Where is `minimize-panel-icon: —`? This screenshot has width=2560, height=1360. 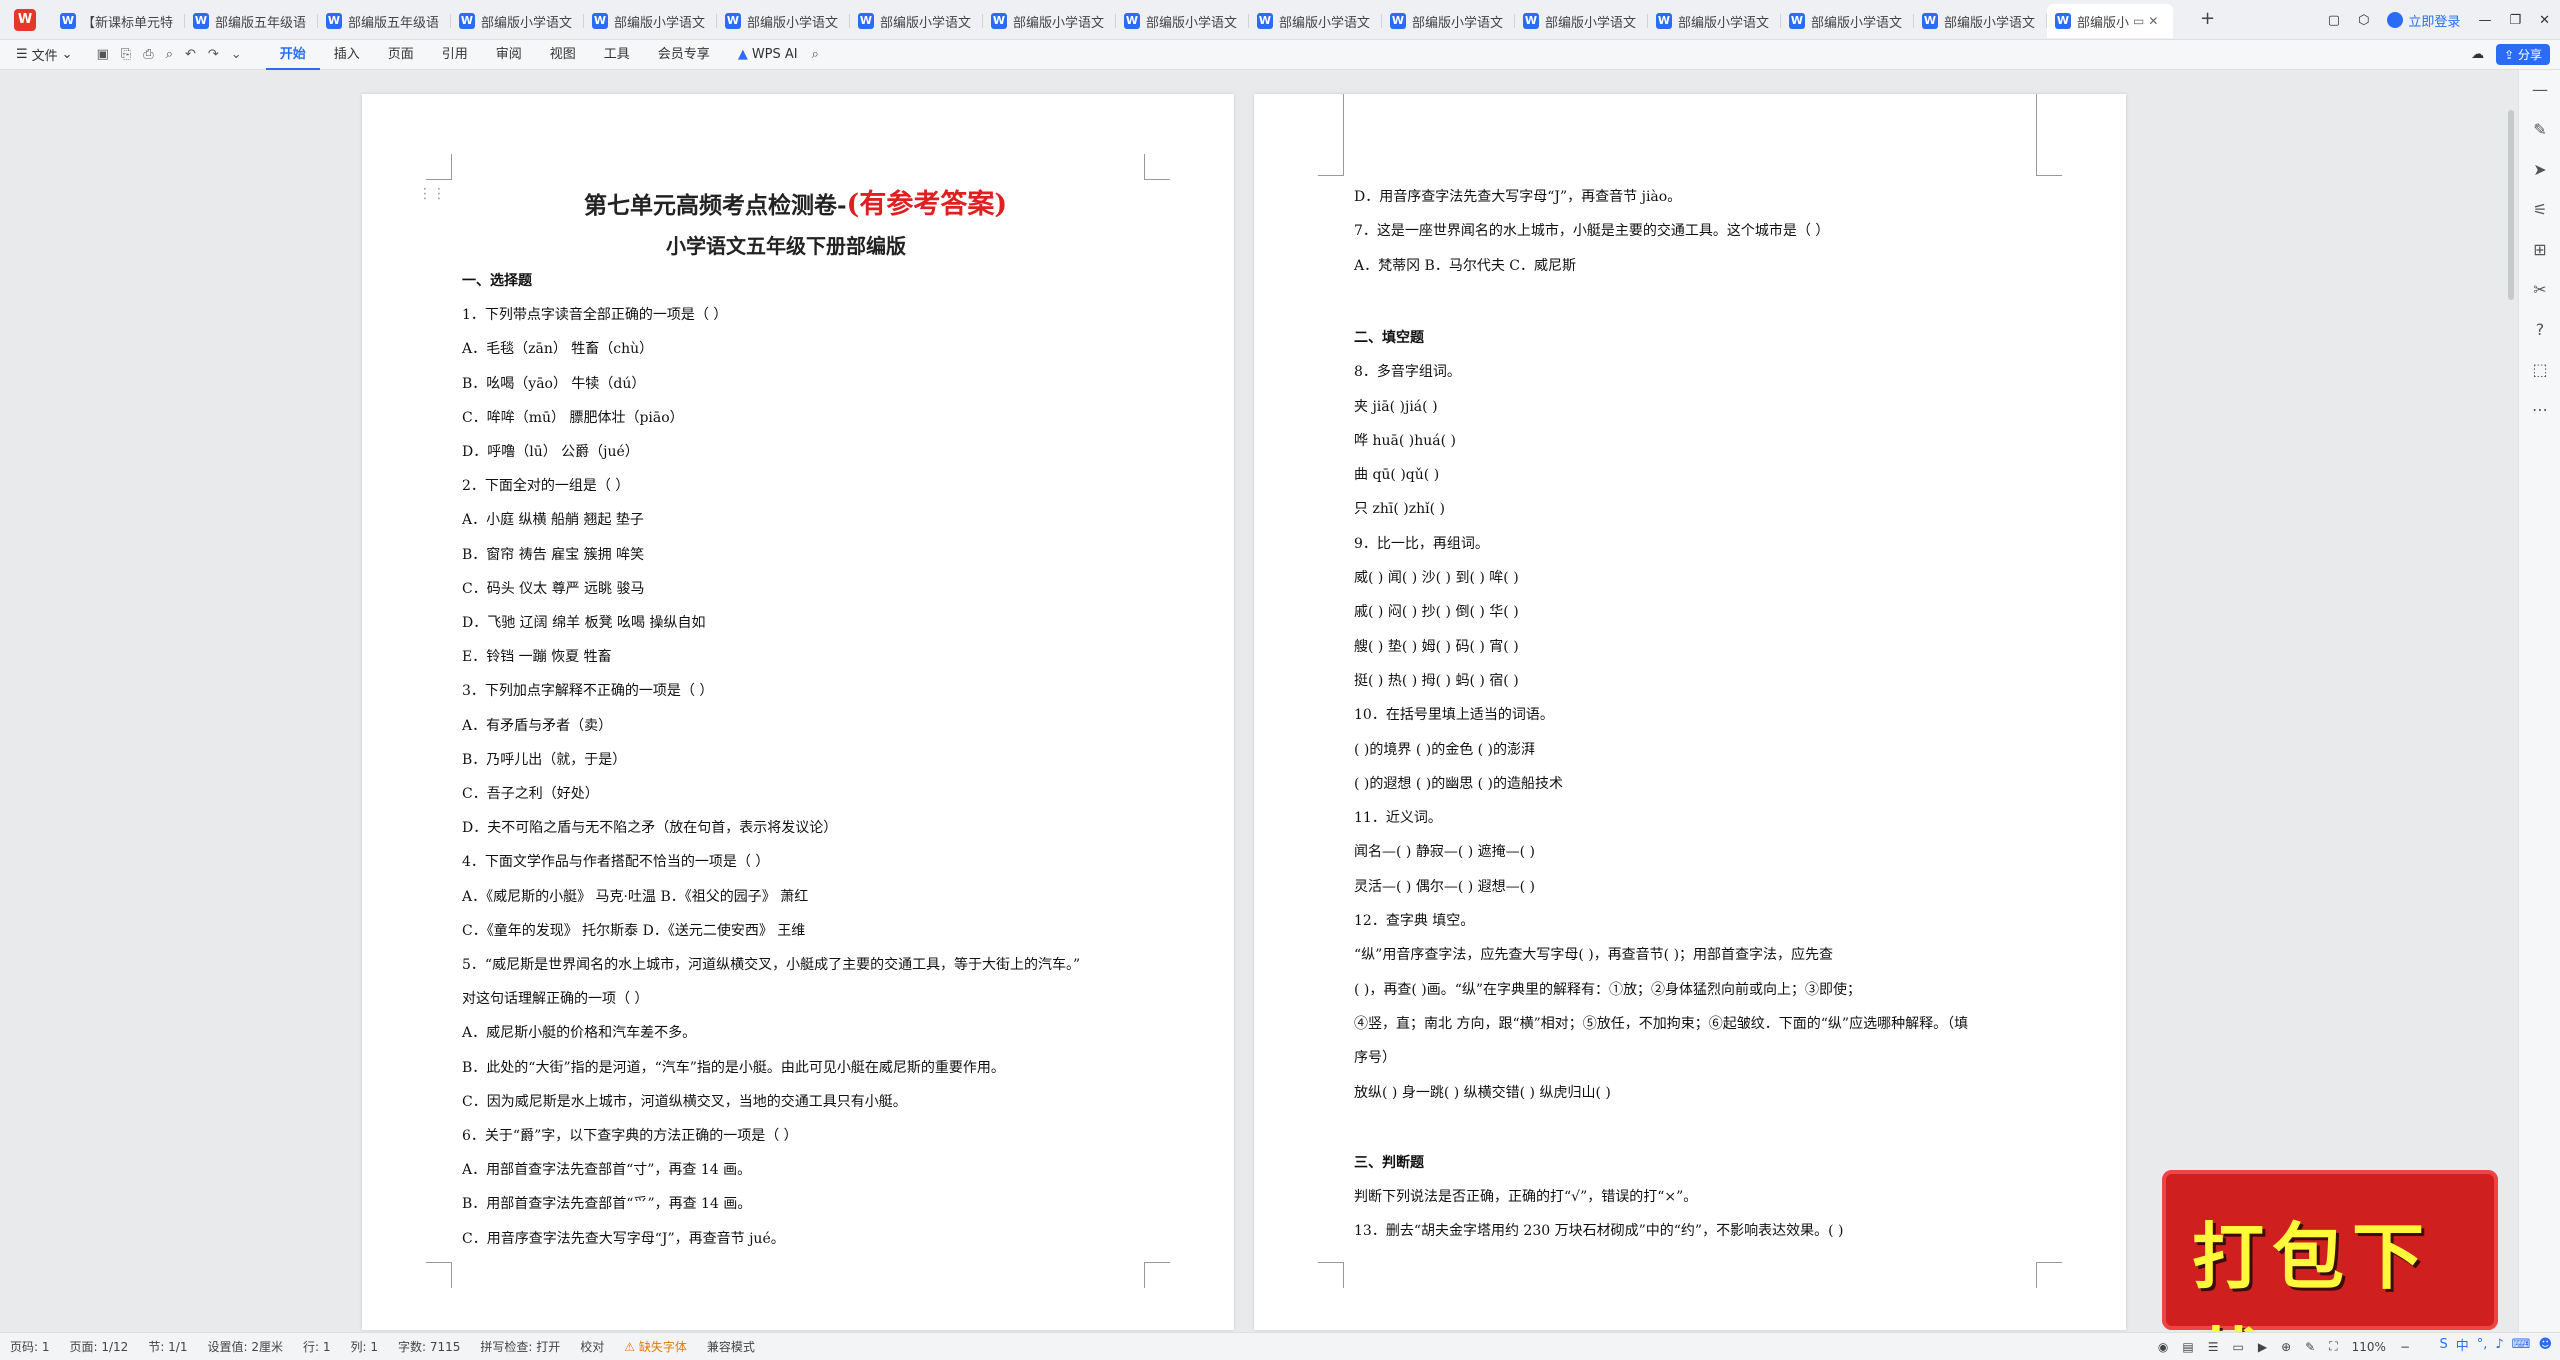
minimize-panel-icon: — is located at coordinates (2539, 90).